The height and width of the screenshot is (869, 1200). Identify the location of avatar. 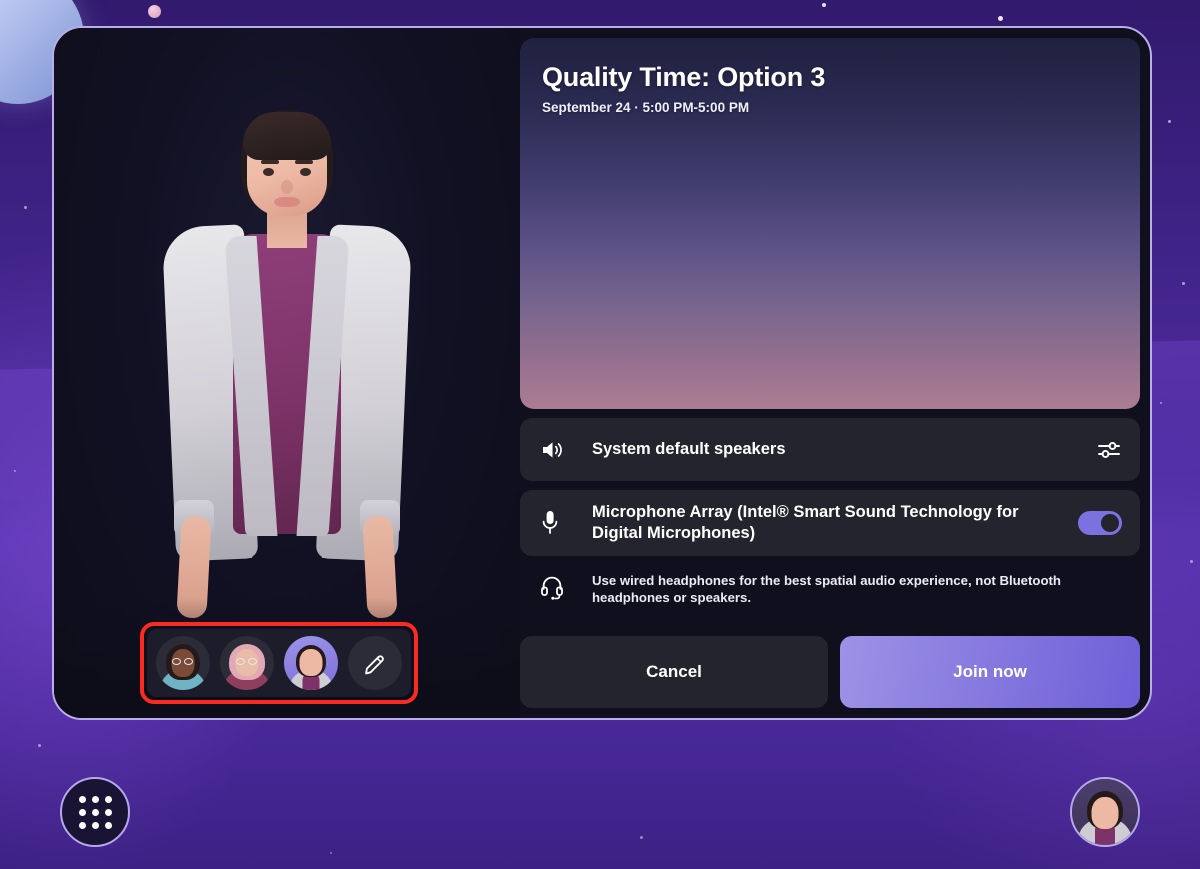
(1105, 812).